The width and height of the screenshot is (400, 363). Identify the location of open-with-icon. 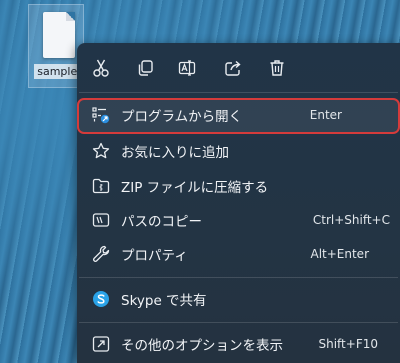
(101, 115).